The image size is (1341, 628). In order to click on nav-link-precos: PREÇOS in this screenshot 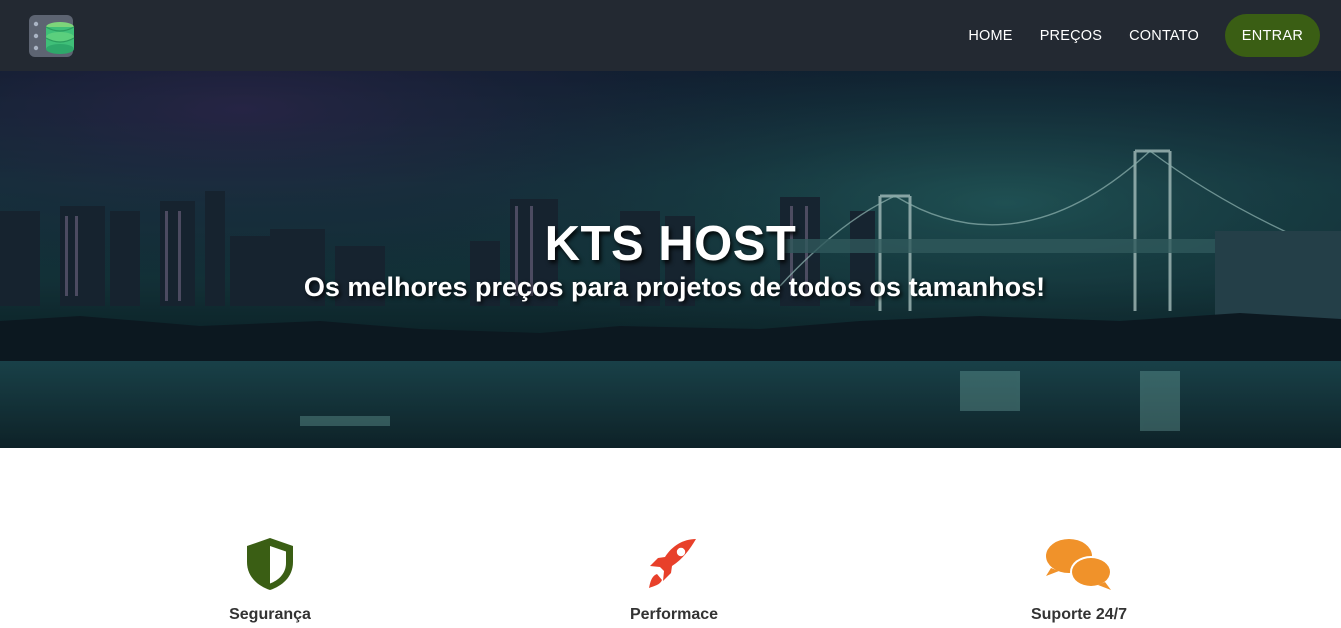, I will do `click(1071, 36)`.